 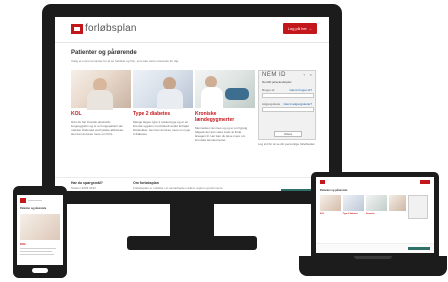 What do you see at coordinates (370, 214) in the screenshot?
I see `laptop-card-title: Kroniske` at bounding box center [370, 214].